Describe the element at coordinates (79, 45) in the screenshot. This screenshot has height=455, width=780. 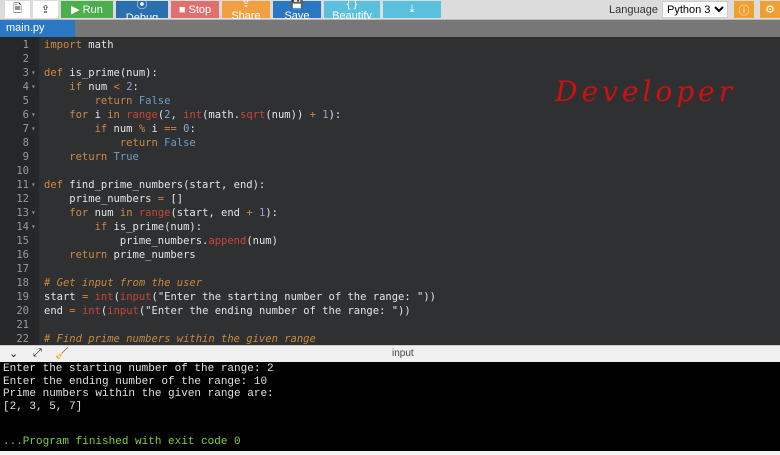
I see `code-text: import math` at that location.